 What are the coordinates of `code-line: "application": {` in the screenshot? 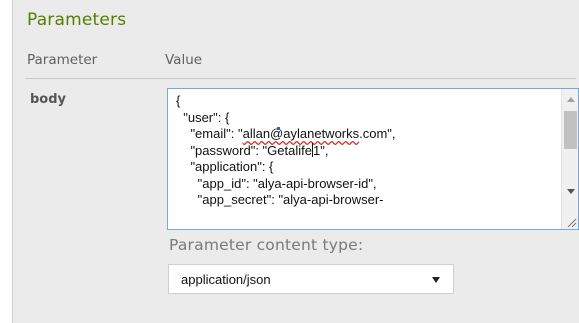 It's located at (225, 166).